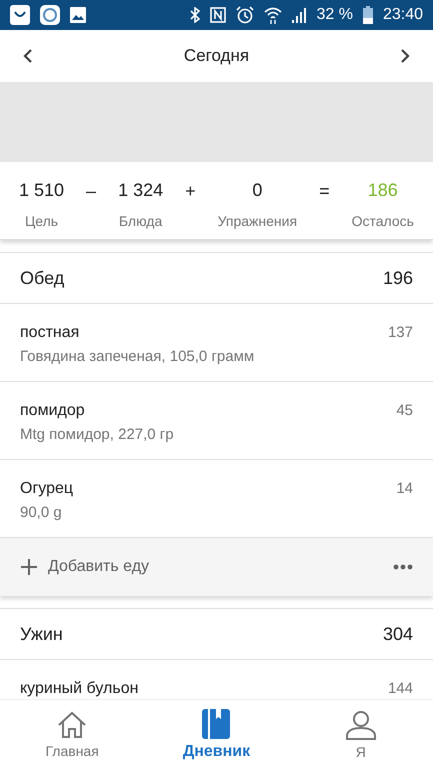 The height and width of the screenshot is (770, 433). I want to click on calorie-value: 1 510, so click(41, 190).